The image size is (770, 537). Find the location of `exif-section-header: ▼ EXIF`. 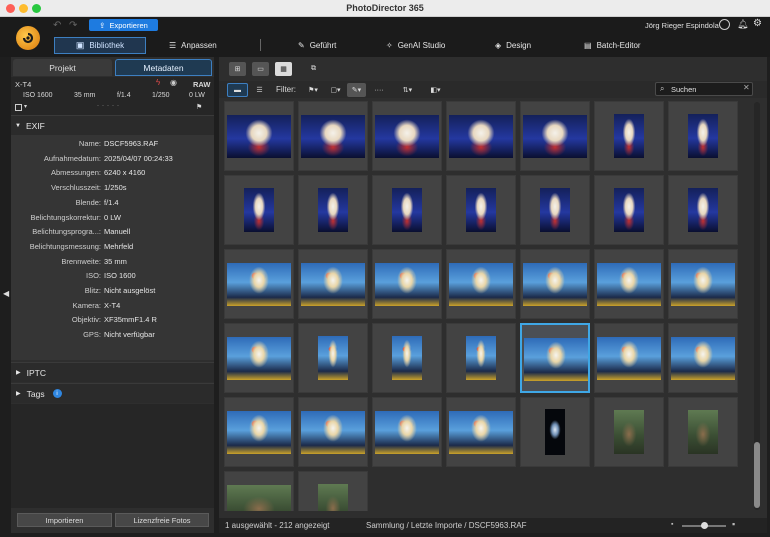

exif-section-header: ▼ EXIF is located at coordinates (112, 125).